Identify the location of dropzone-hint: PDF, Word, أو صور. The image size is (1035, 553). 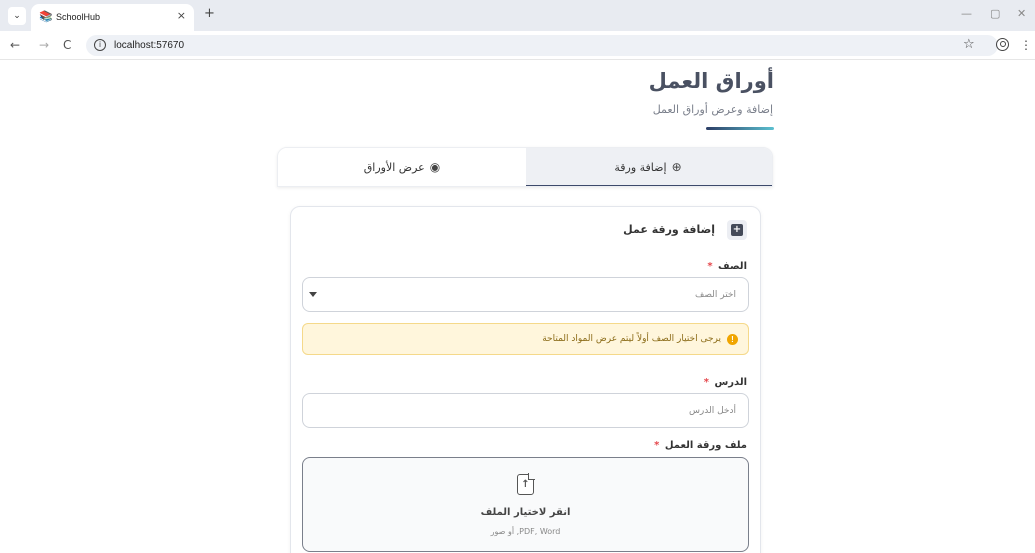
(525, 531).